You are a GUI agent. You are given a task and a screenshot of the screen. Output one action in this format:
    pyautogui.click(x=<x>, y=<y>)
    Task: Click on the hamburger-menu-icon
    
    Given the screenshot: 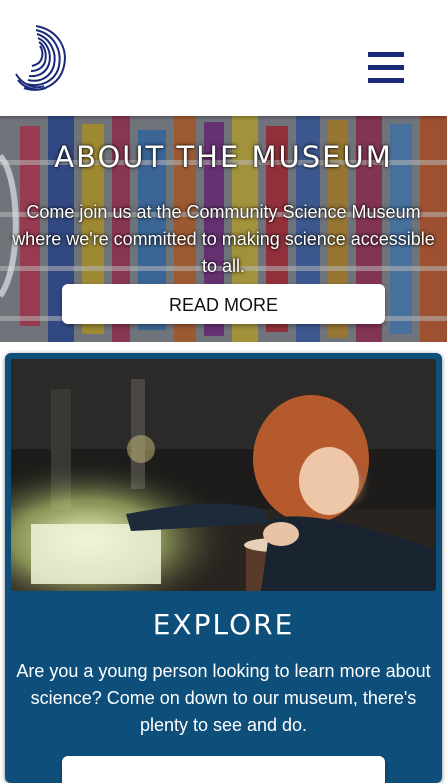 What is the action you would take?
    pyautogui.click(x=386, y=68)
    